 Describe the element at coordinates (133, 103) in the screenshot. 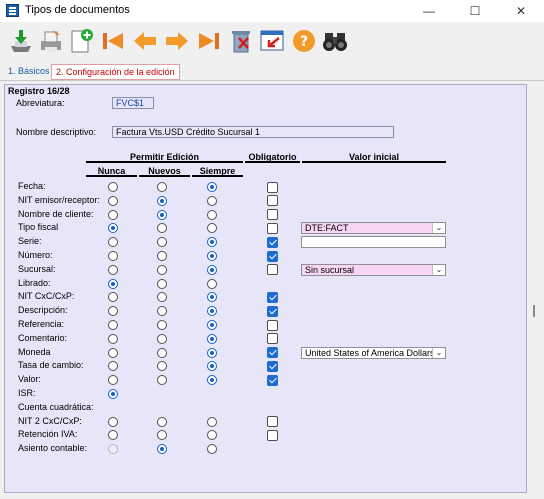

I see `abbreviation-field: FVC$1` at that location.